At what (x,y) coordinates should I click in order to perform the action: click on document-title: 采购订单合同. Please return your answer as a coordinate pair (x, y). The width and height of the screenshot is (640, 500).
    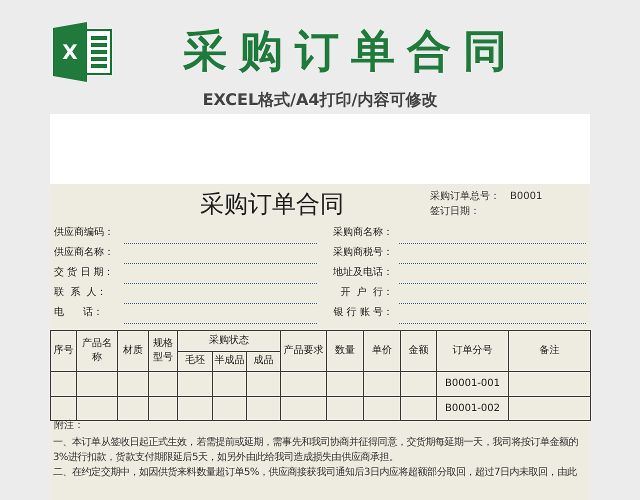
    Looking at the image, I should click on (272, 204).